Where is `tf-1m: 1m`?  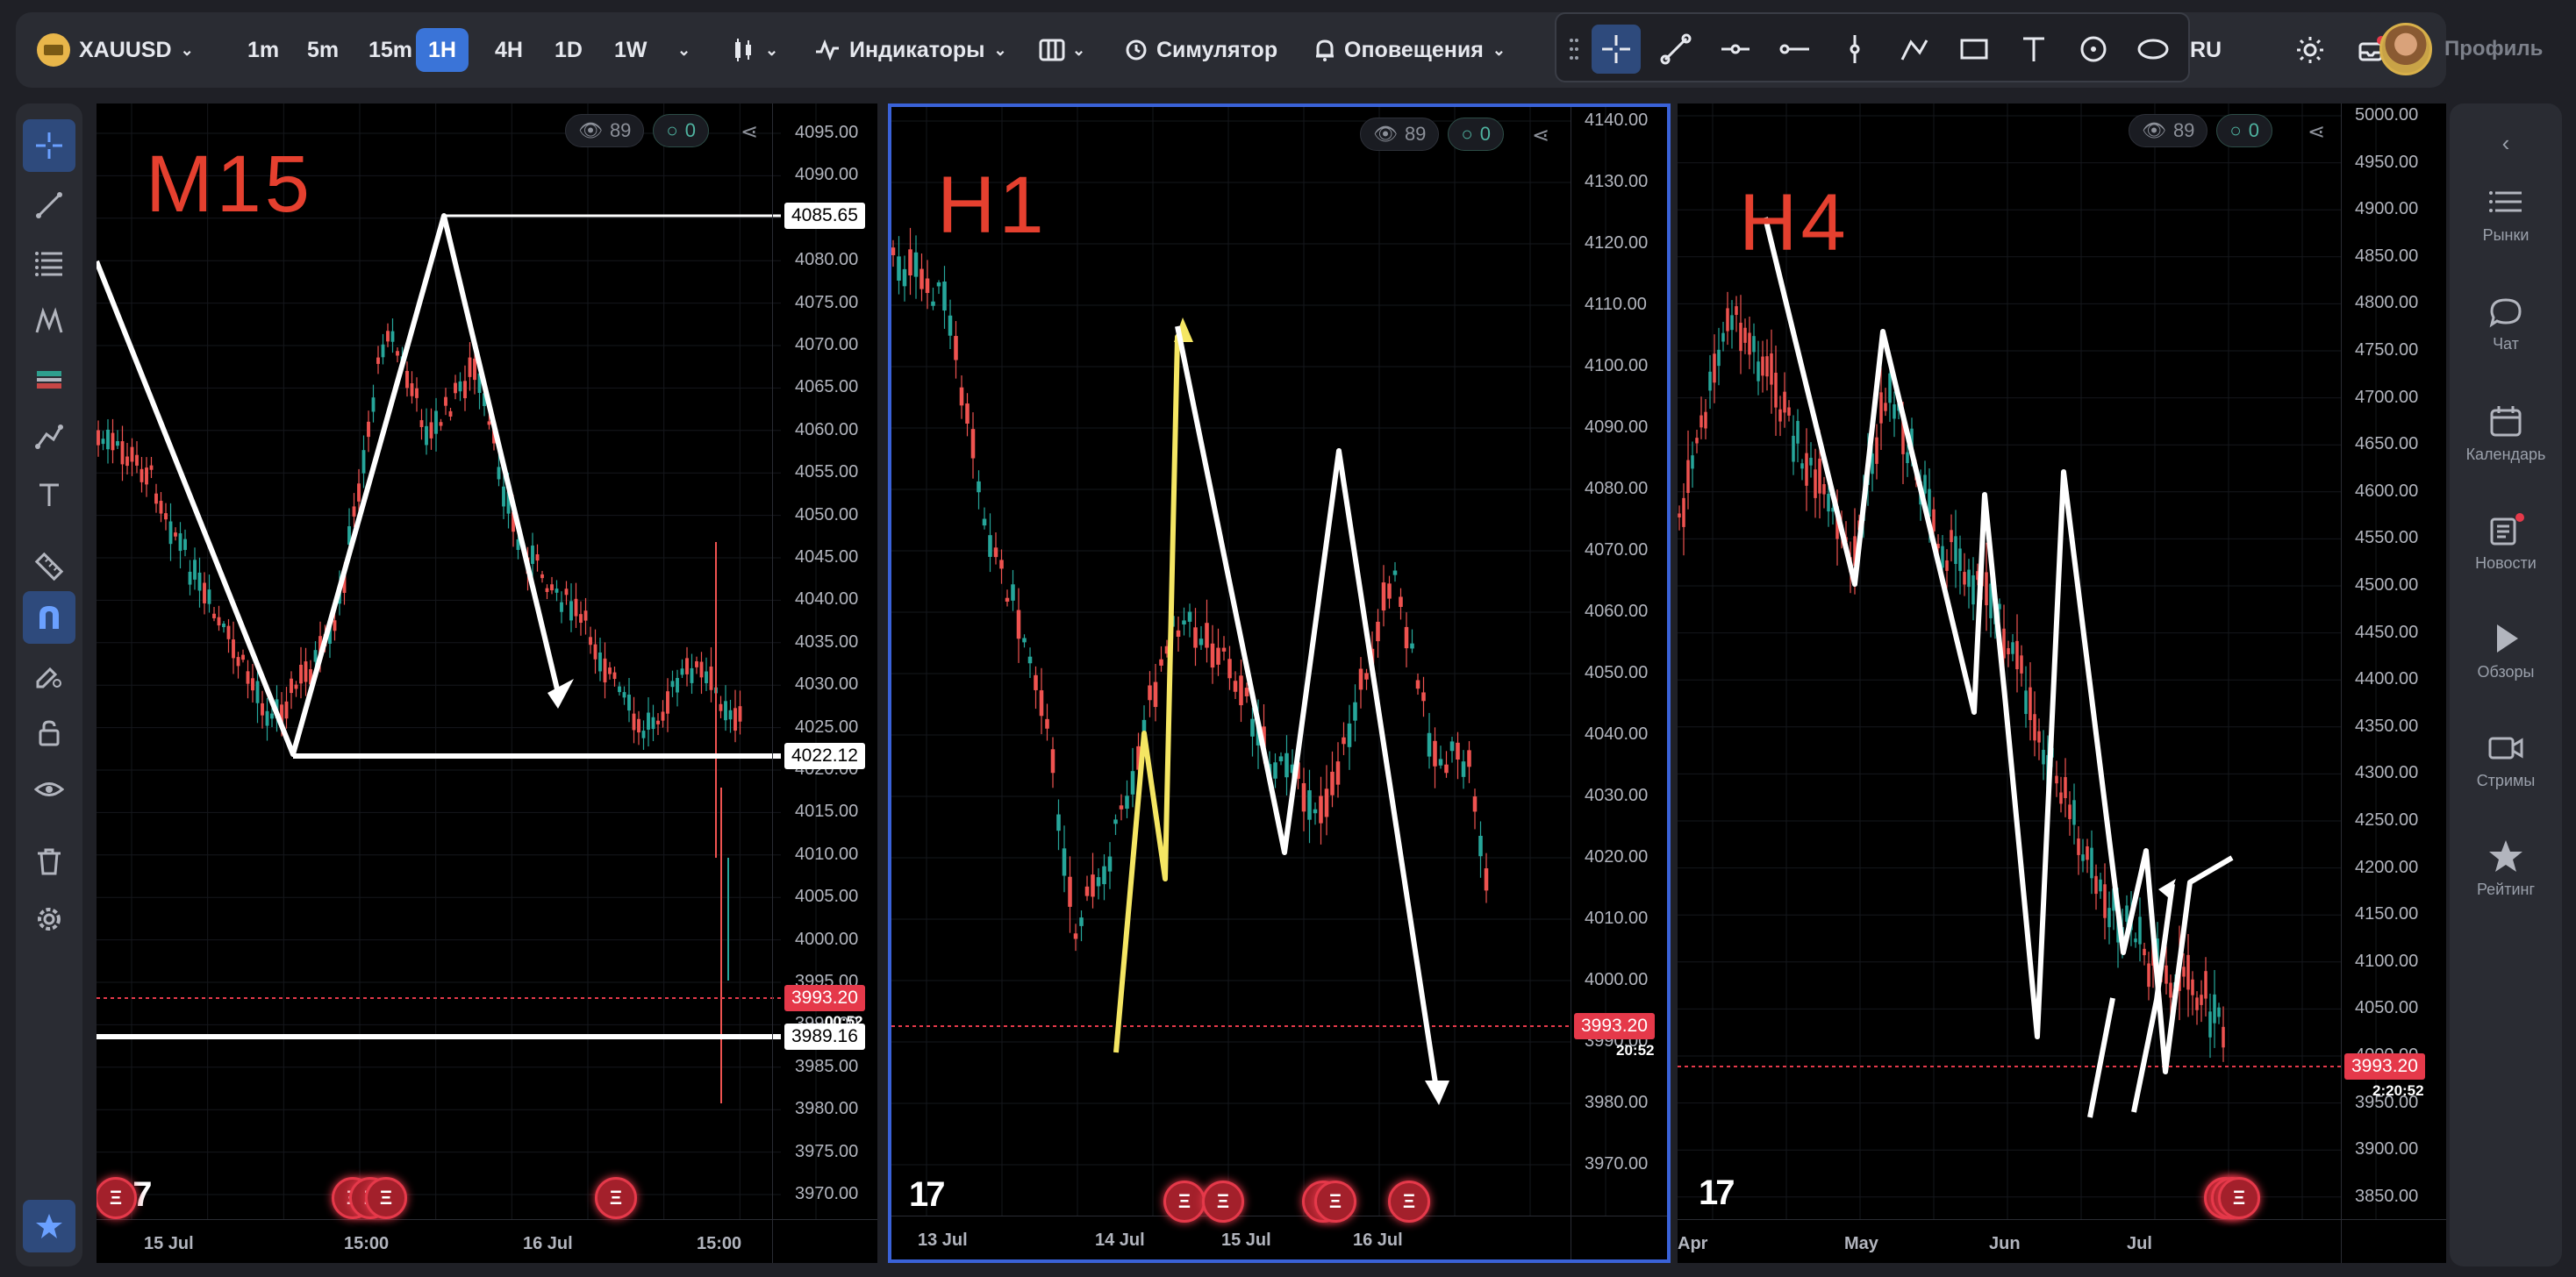 tf-1m: 1m is located at coordinates (263, 50).